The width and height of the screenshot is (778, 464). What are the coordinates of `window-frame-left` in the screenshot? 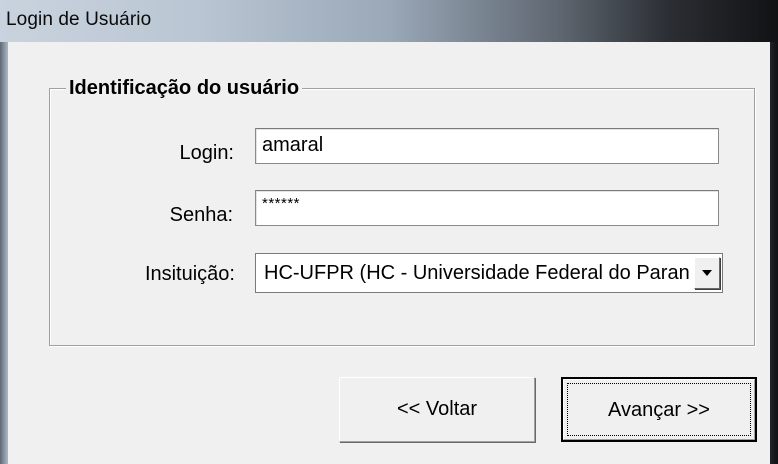 It's located at (4, 253).